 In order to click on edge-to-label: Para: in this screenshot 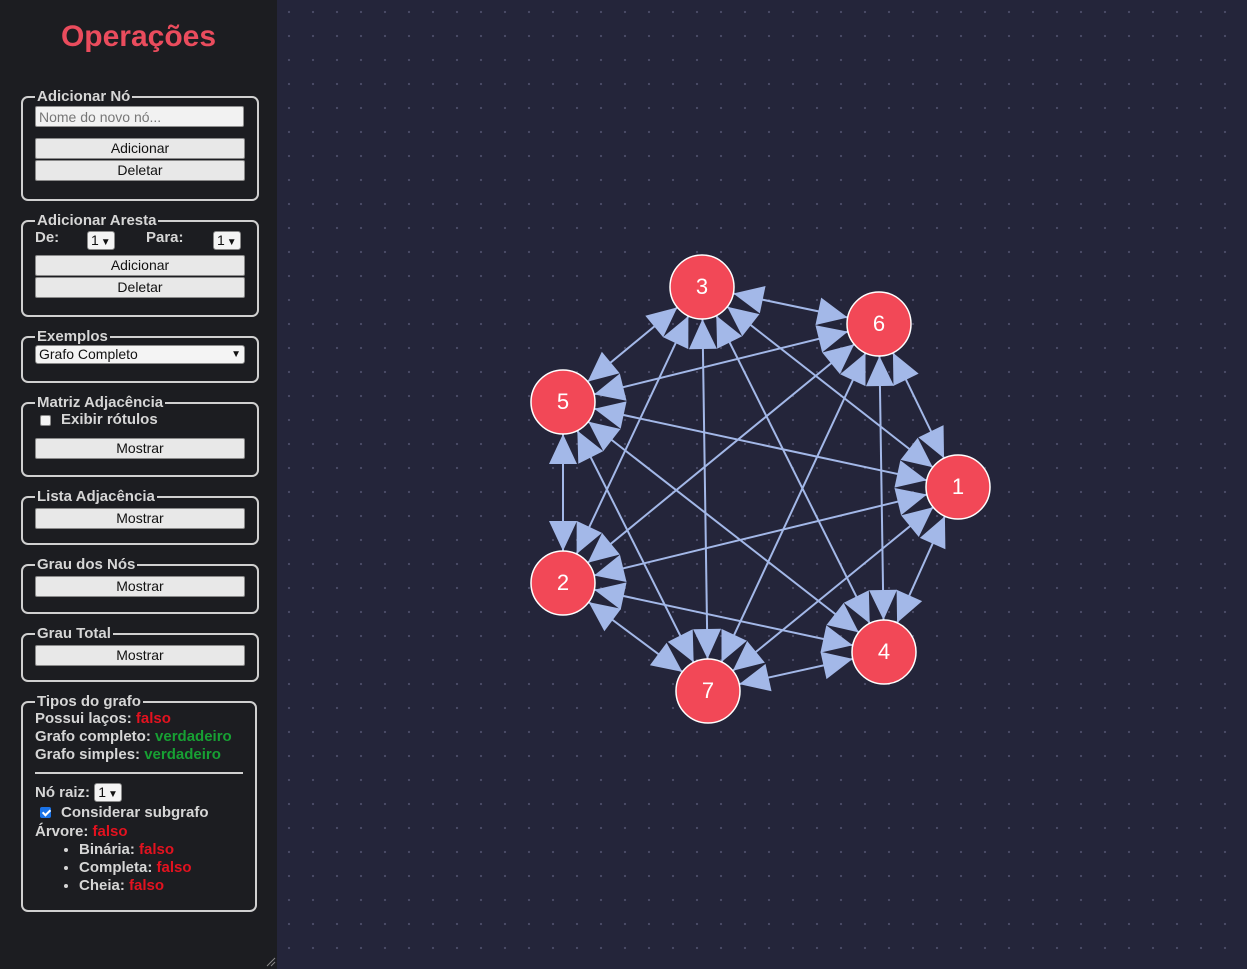, I will do `click(165, 237)`.